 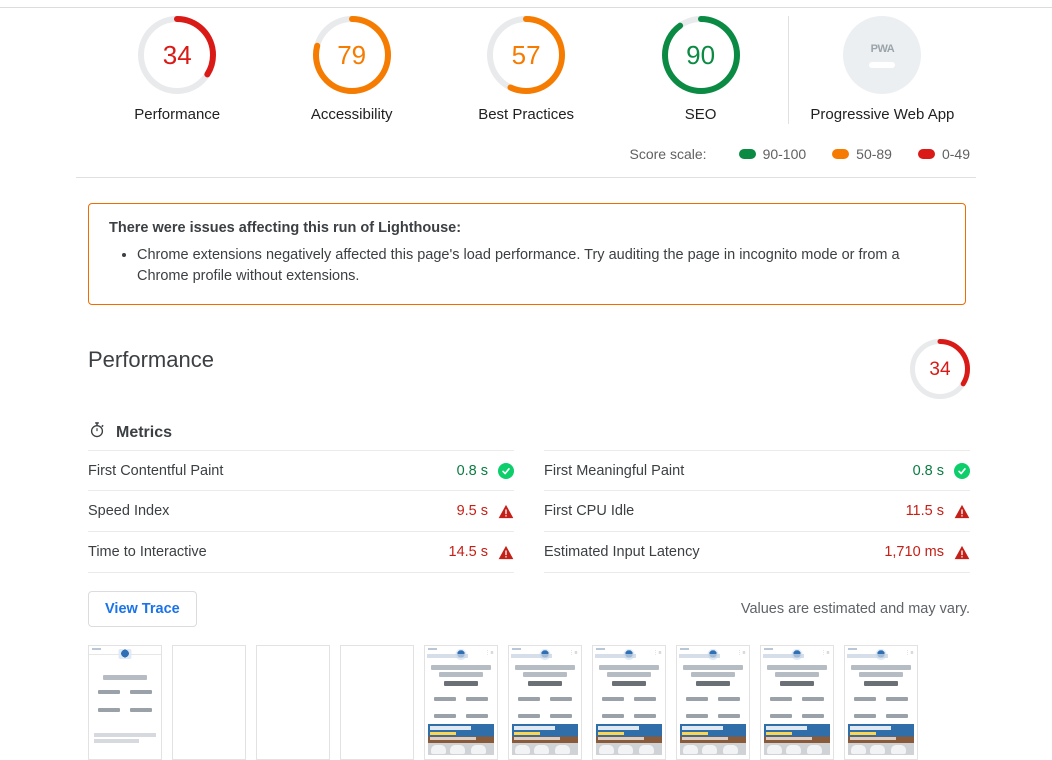 I want to click on gauge-arc: 90, so click(x=700, y=55).